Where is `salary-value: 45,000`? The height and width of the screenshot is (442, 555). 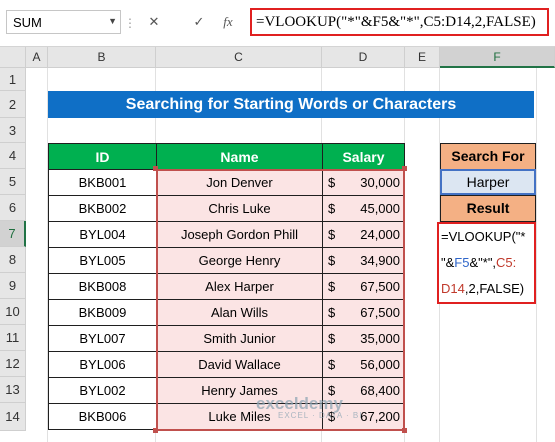 salary-value: 45,000 is located at coordinates (380, 208).